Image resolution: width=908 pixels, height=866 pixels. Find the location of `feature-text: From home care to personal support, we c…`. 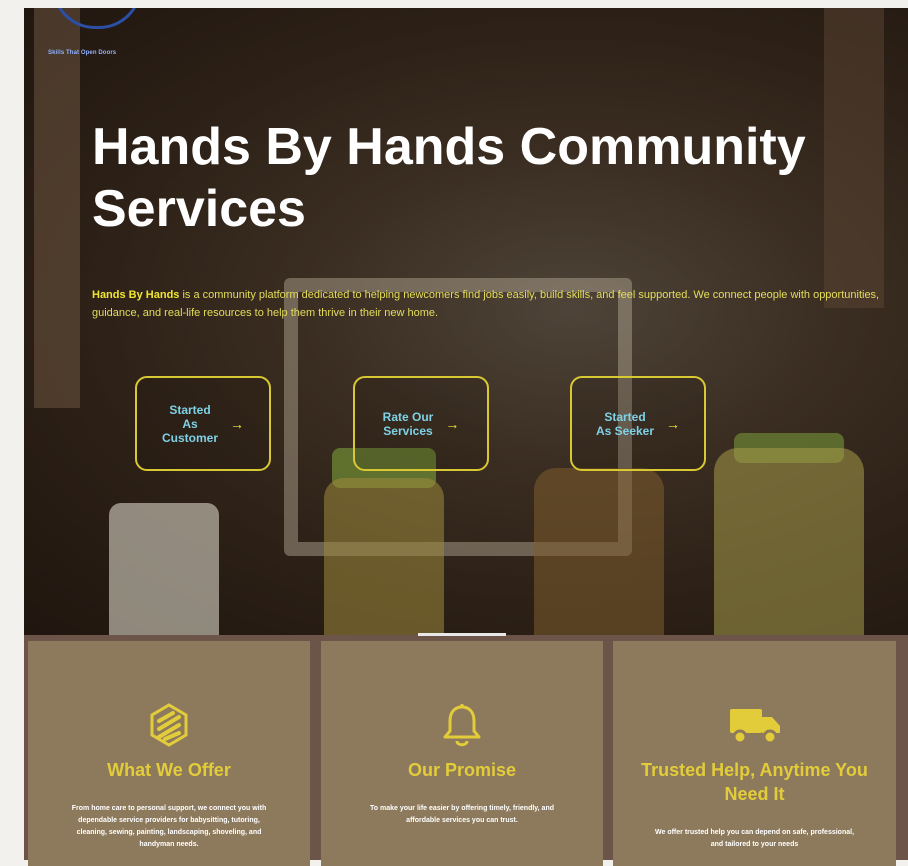

feature-text: From home care to personal support, we c… is located at coordinates (169, 826).